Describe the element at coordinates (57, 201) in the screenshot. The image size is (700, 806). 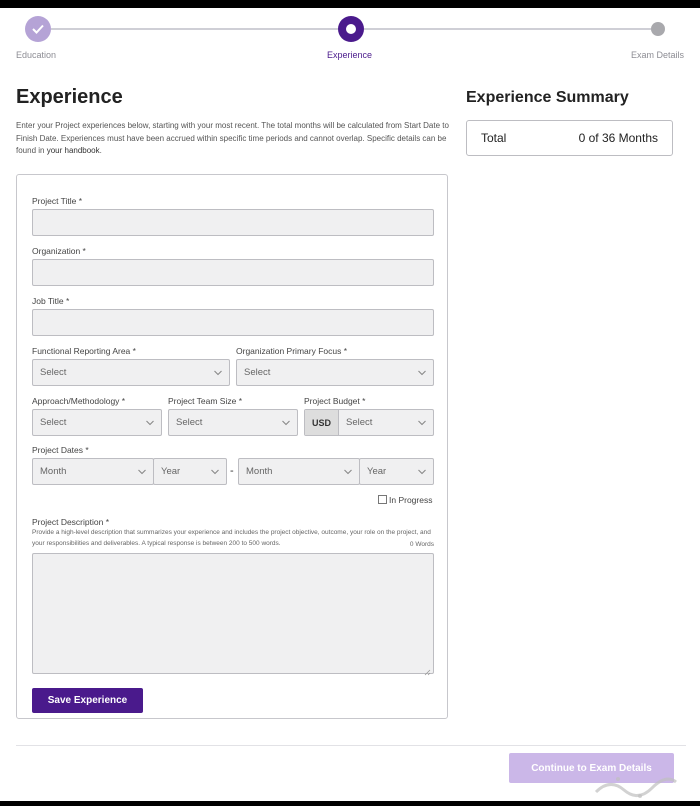
I see `project-title-label: Project Title *` at that location.